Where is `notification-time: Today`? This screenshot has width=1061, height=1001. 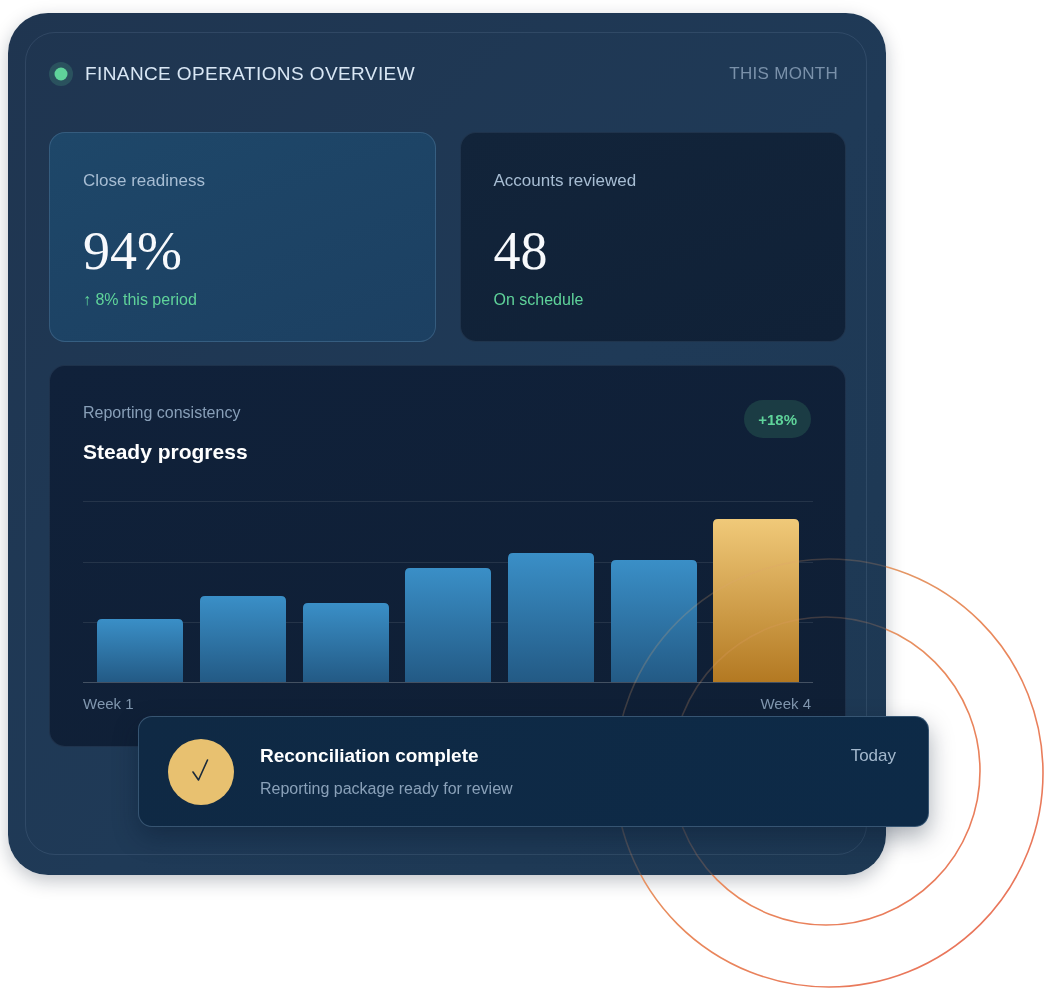
notification-time: Today is located at coordinates (873, 756).